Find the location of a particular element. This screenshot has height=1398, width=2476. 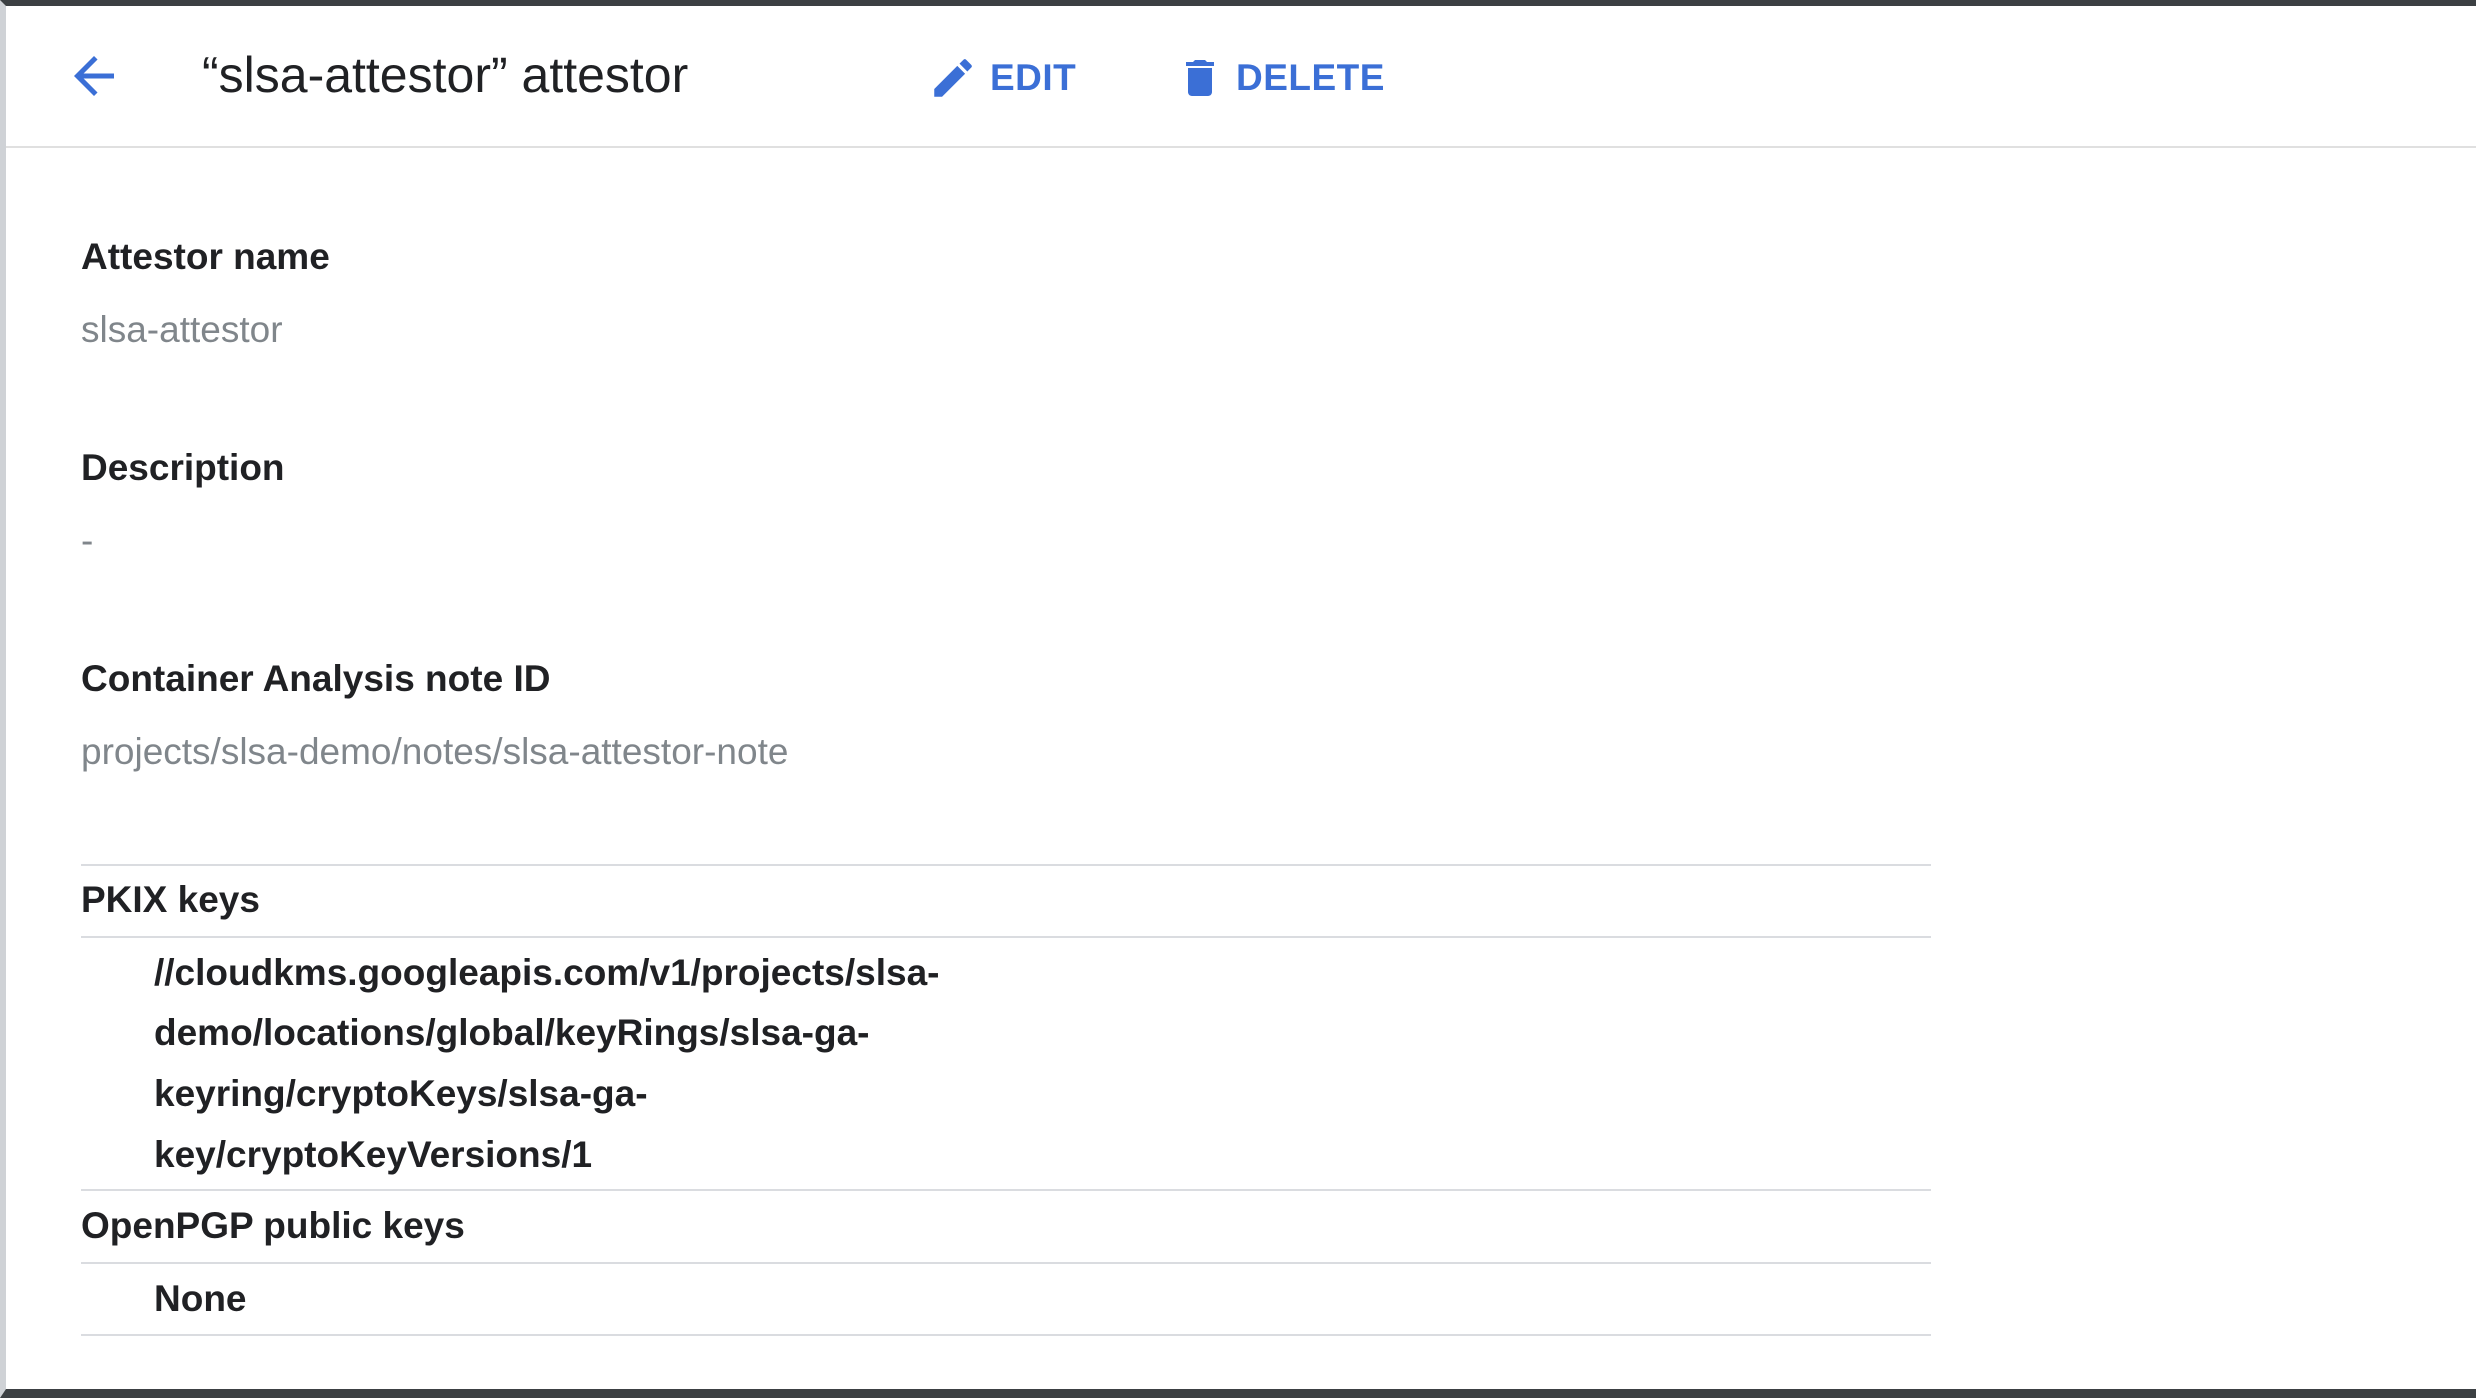

arrow-back-icon is located at coordinates (94, 76).